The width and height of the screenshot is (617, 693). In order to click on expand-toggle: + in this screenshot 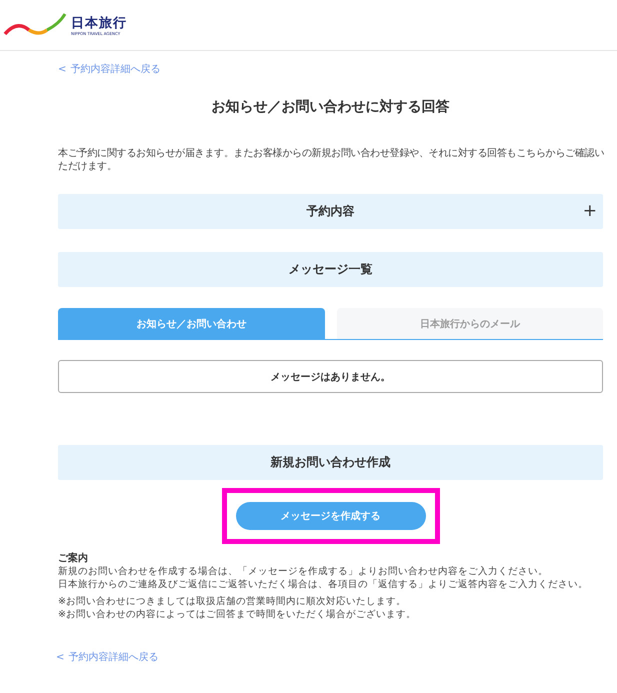, I will do `click(589, 211)`.